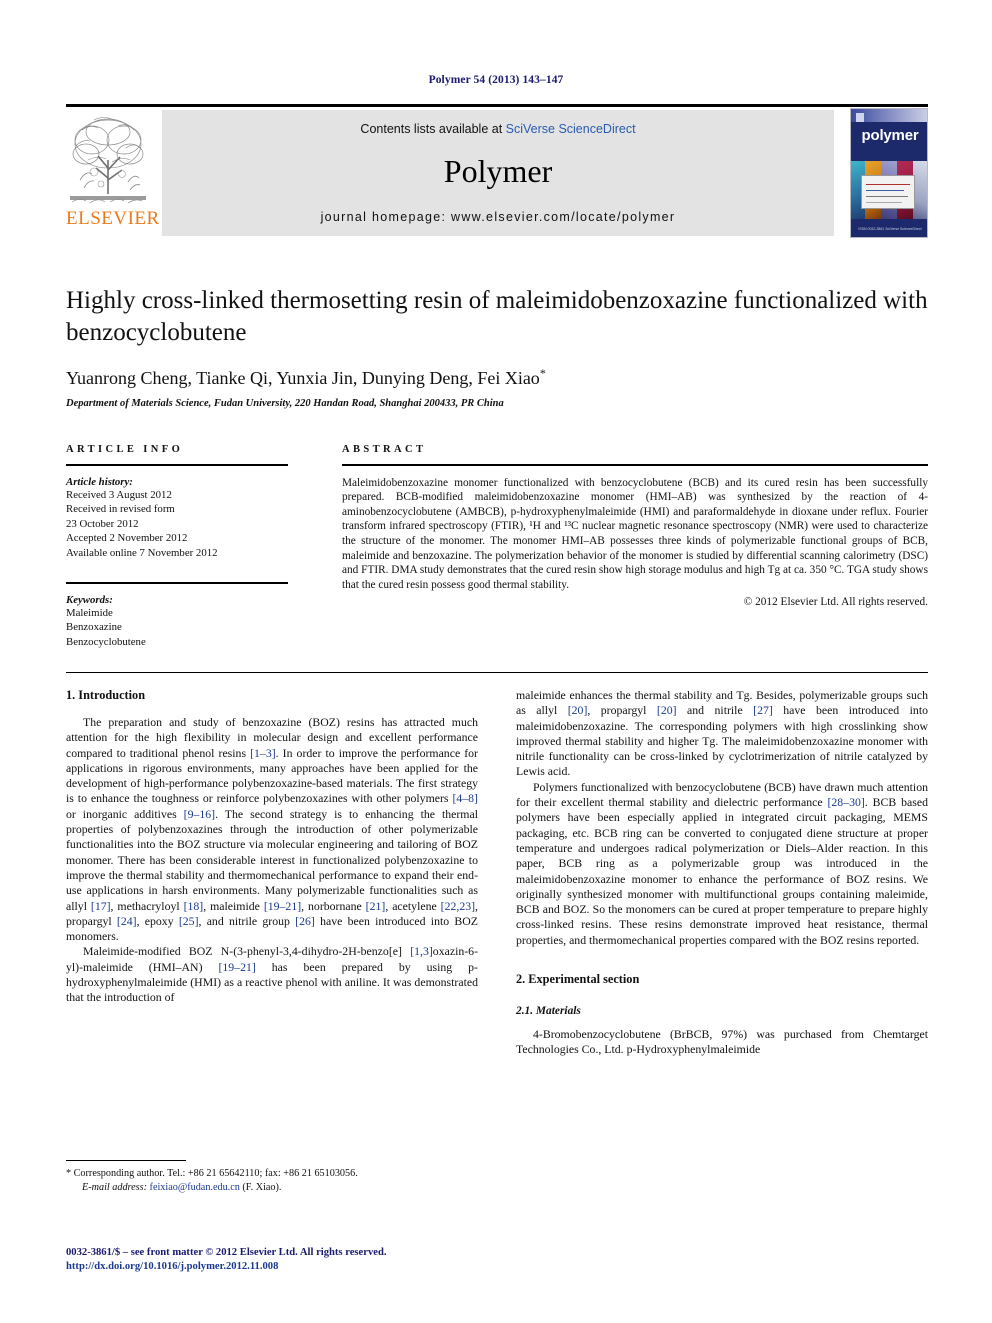  What do you see at coordinates (433, 129) in the screenshot?
I see `contents-available-text: Contents lists available at` at bounding box center [433, 129].